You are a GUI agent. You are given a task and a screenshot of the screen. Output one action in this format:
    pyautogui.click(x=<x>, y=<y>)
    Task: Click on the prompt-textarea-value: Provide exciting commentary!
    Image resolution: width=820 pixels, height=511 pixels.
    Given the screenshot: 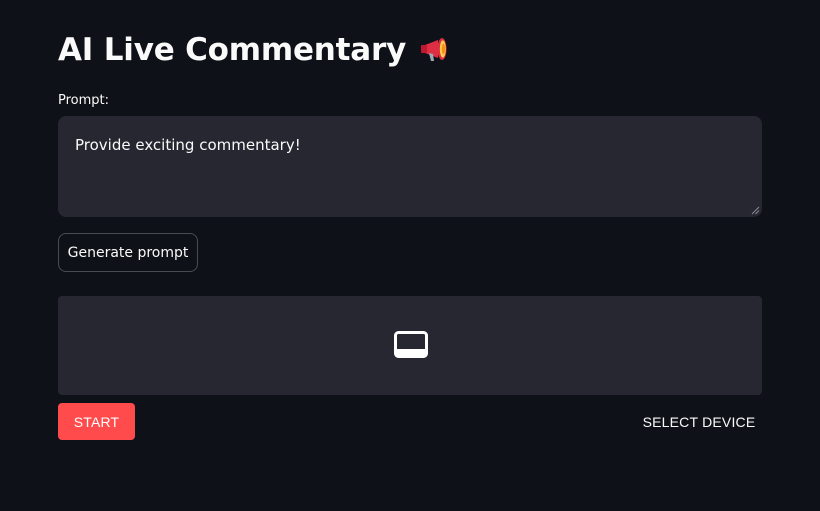 What is the action you would take?
    pyautogui.click(x=188, y=145)
    